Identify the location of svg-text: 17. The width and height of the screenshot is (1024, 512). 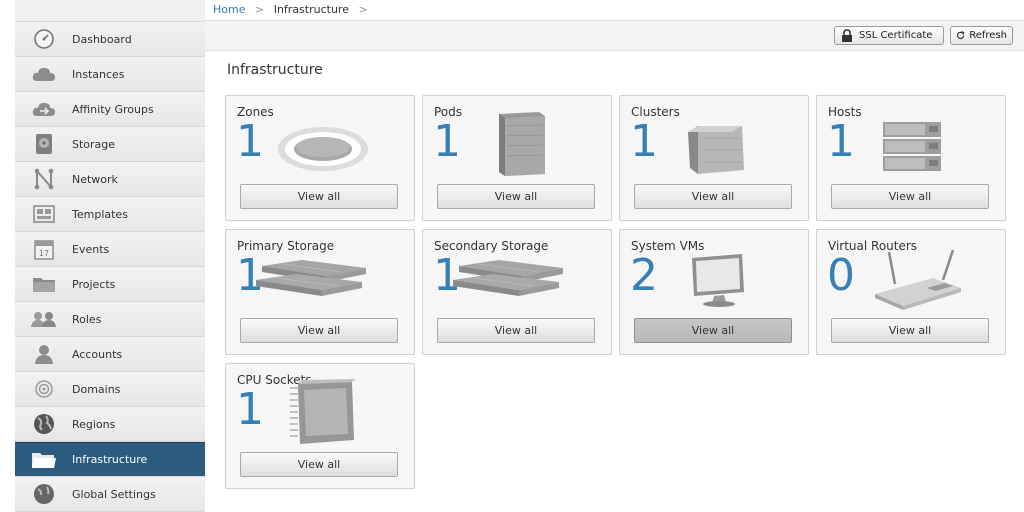
(44, 253).